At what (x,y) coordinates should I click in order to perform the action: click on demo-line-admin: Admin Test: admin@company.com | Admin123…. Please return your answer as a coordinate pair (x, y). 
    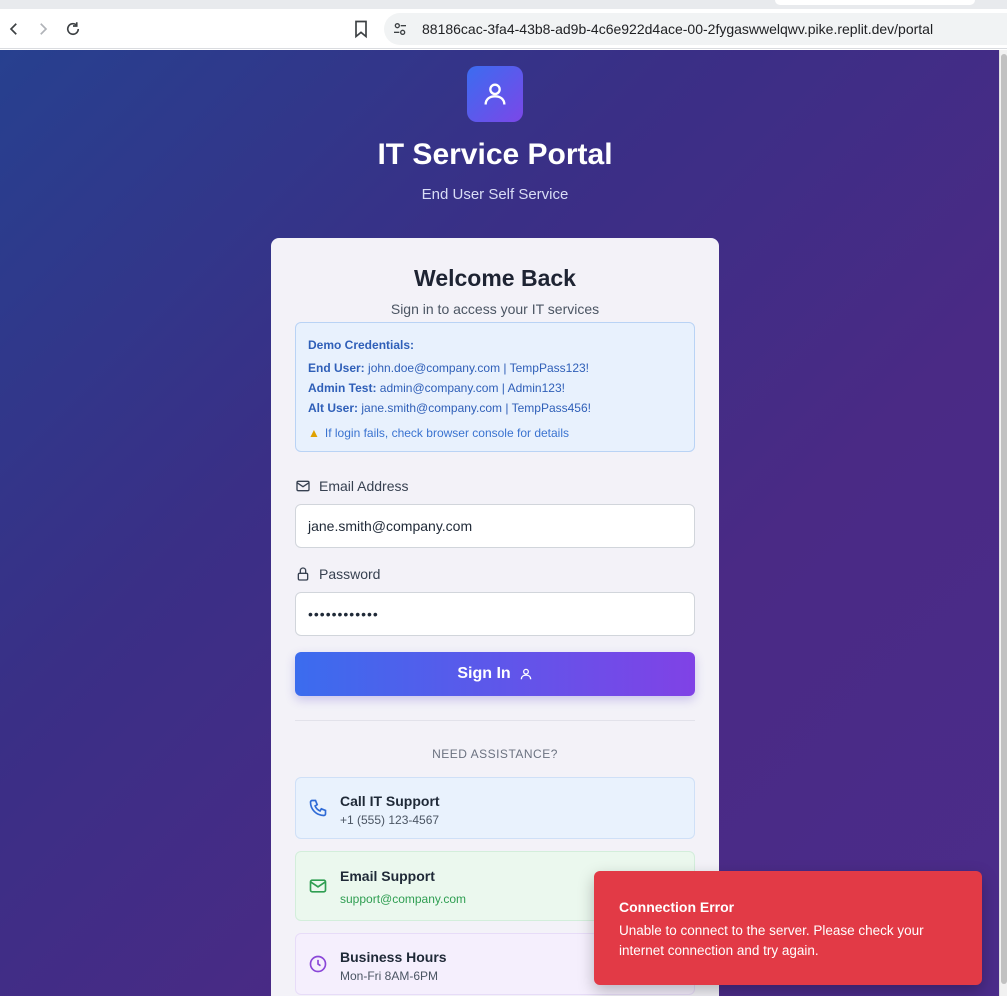
    Looking at the image, I should click on (436, 388).